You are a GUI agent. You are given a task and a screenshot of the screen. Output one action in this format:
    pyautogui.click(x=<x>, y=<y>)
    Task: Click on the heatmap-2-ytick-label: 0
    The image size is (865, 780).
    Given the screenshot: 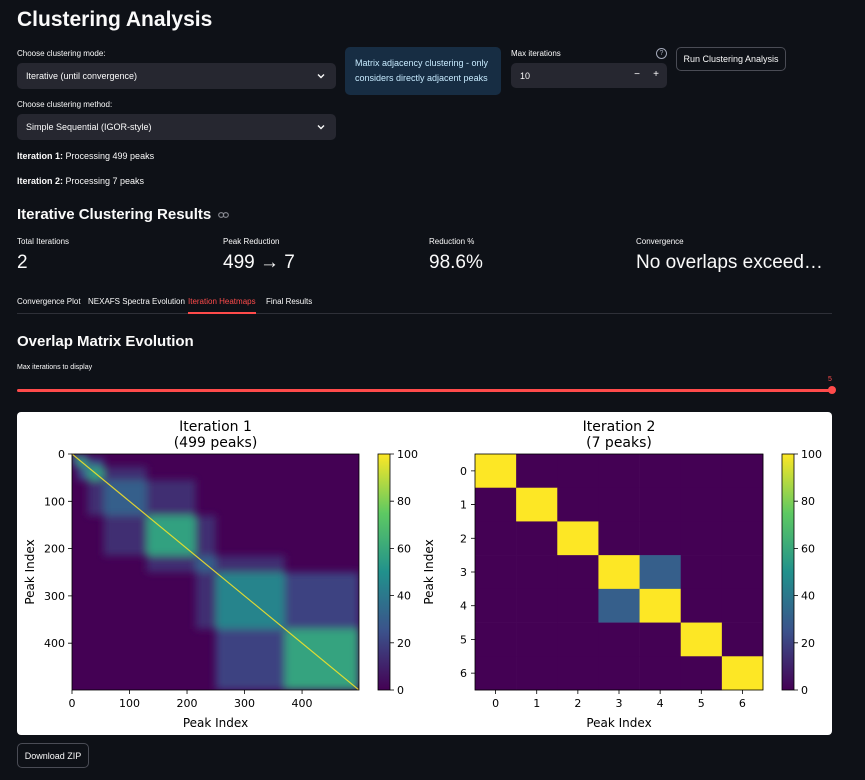 What is the action you would take?
    pyautogui.click(x=463, y=471)
    